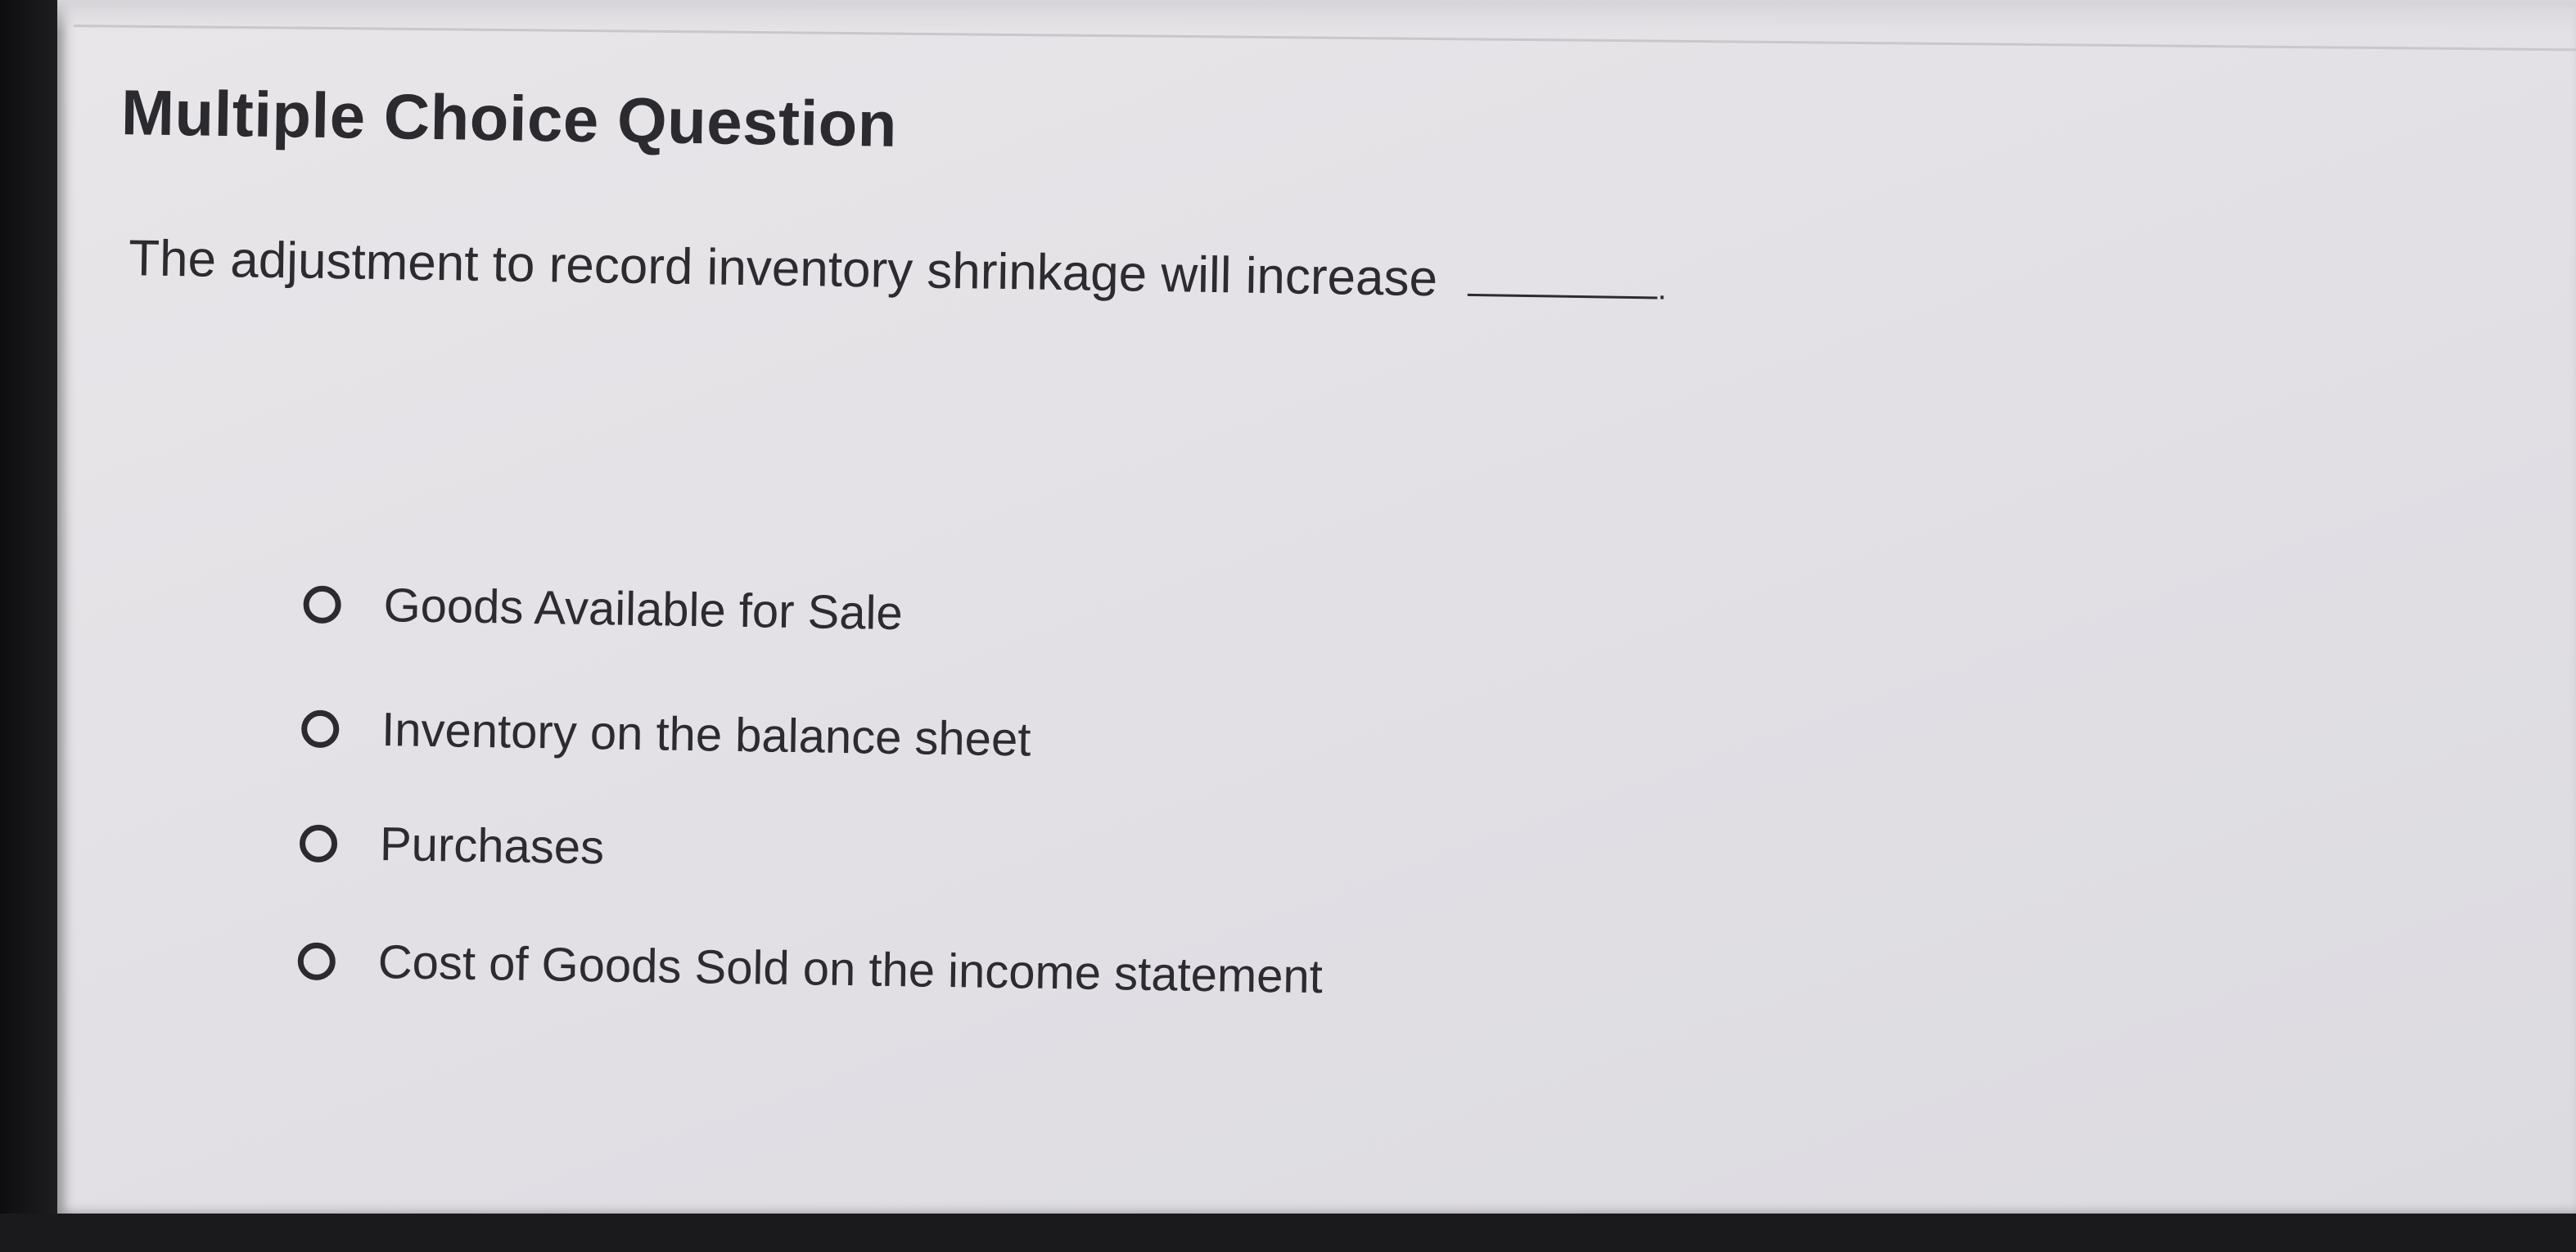 Image resolution: width=2576 pixels, height=1252 pixels. Describe the element at coordinates (1662, 288) in the screenshot. I see `blank-period: .` at that location.